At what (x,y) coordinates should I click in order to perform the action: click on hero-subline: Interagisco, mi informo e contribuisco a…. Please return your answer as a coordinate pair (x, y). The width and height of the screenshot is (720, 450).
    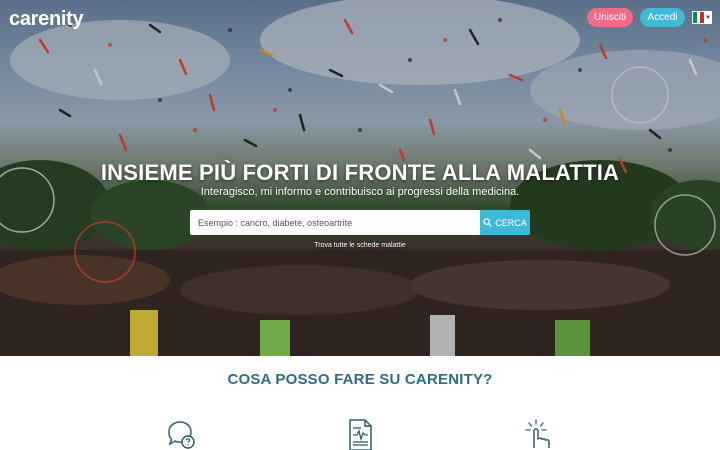
    Looking at the image, I should click on (360, 192).